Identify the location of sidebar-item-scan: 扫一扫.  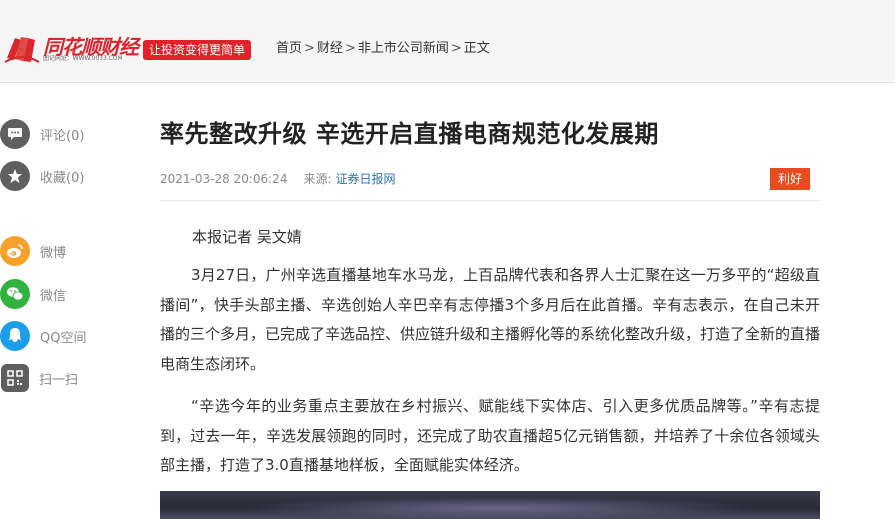
(39, 378).